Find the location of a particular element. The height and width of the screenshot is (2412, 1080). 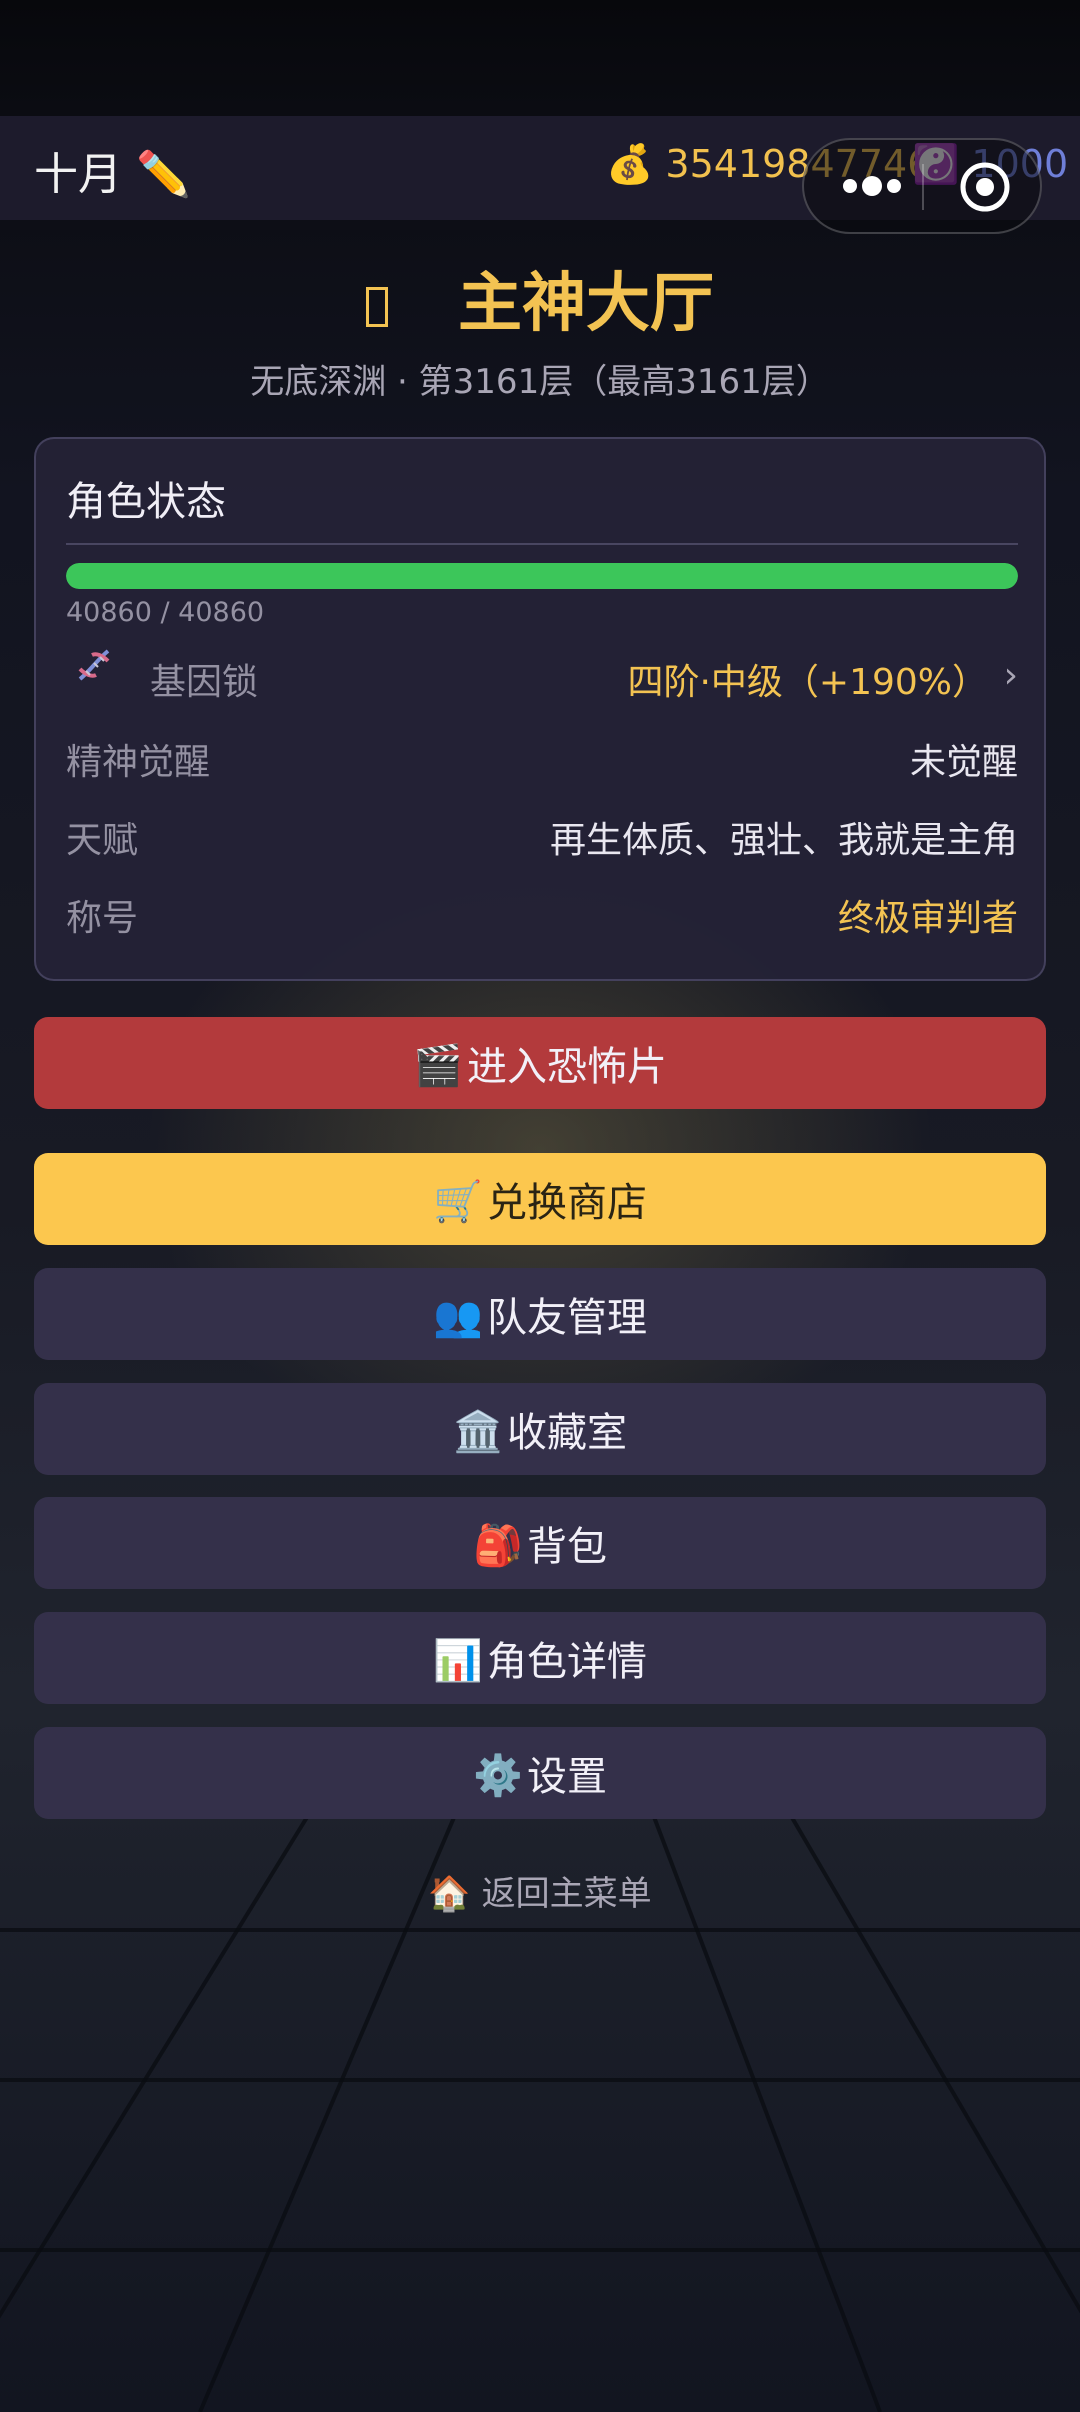

shop-button: 🛒 兑换商店 is located at coordinates (540, 1199).